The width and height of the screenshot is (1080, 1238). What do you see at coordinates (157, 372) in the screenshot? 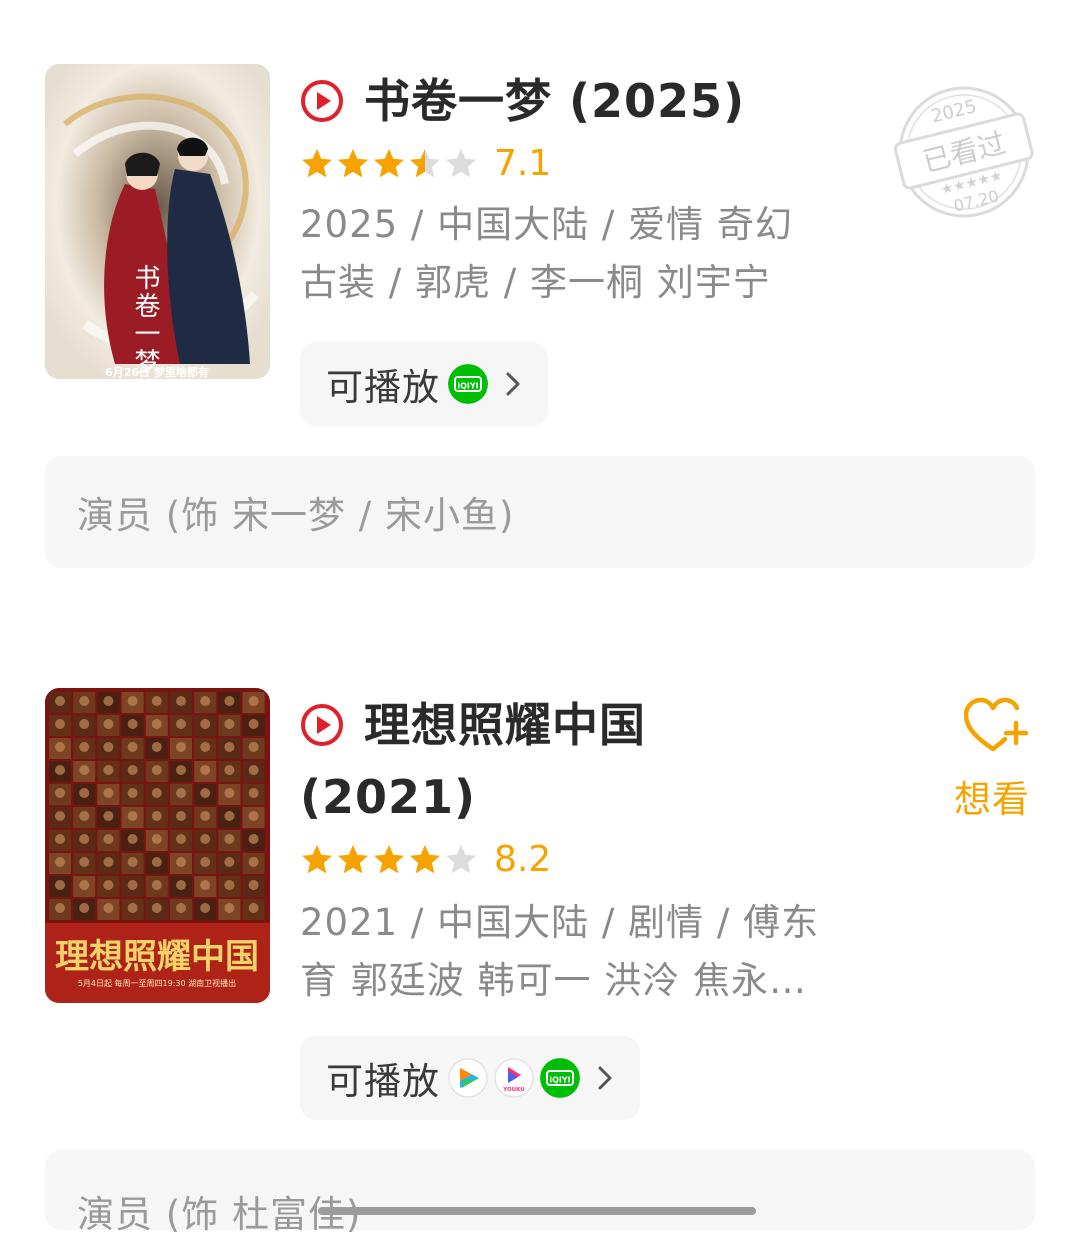
I see `poster-release-note: 6月26日 梦里啥都有` at bounding box center [157, 372].